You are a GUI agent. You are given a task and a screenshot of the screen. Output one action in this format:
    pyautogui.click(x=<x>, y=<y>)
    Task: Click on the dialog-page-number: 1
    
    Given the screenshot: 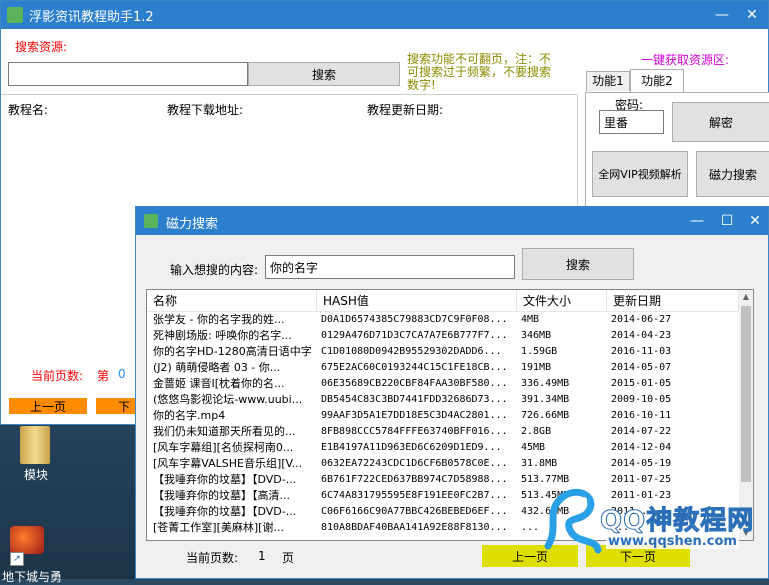 What is the action you would take?
    pyautogui.click(x=262, y=556)
    